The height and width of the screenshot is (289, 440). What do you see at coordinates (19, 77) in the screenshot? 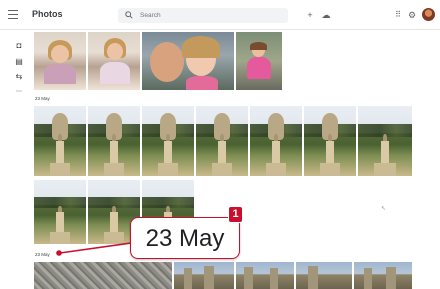
I see `sharing-icon: ⇆` at bounding box center [19, 77].